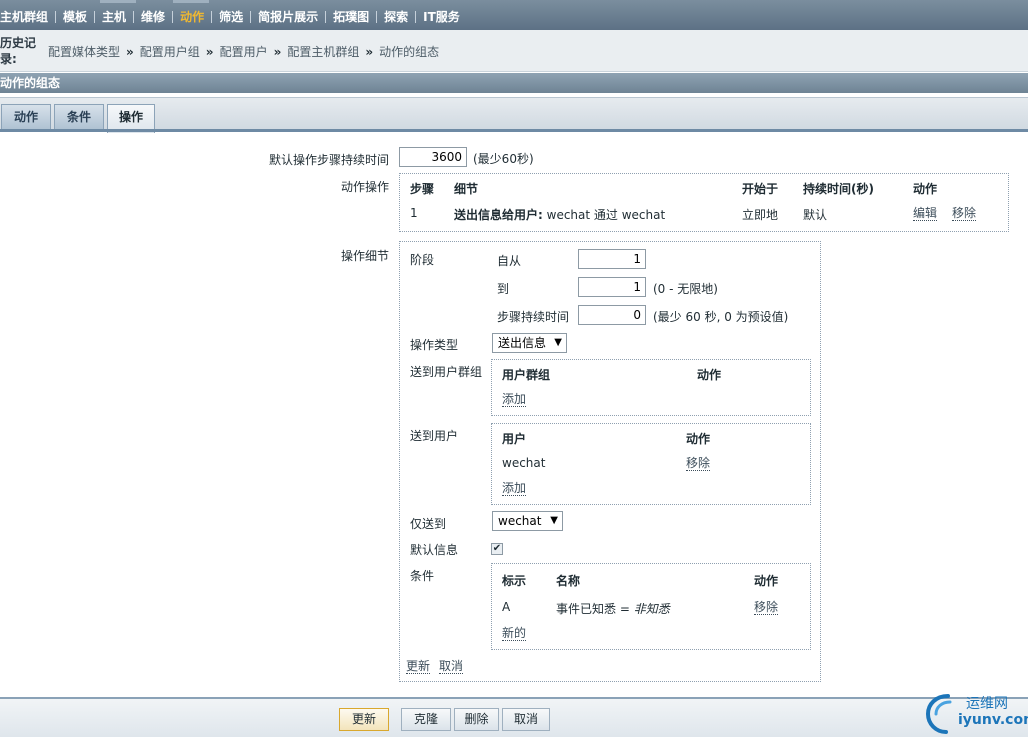 The width and height of the screenshot is (1028, 737). I want to click on operation-type-select: 送出信息 ▼, so click(529, 343).